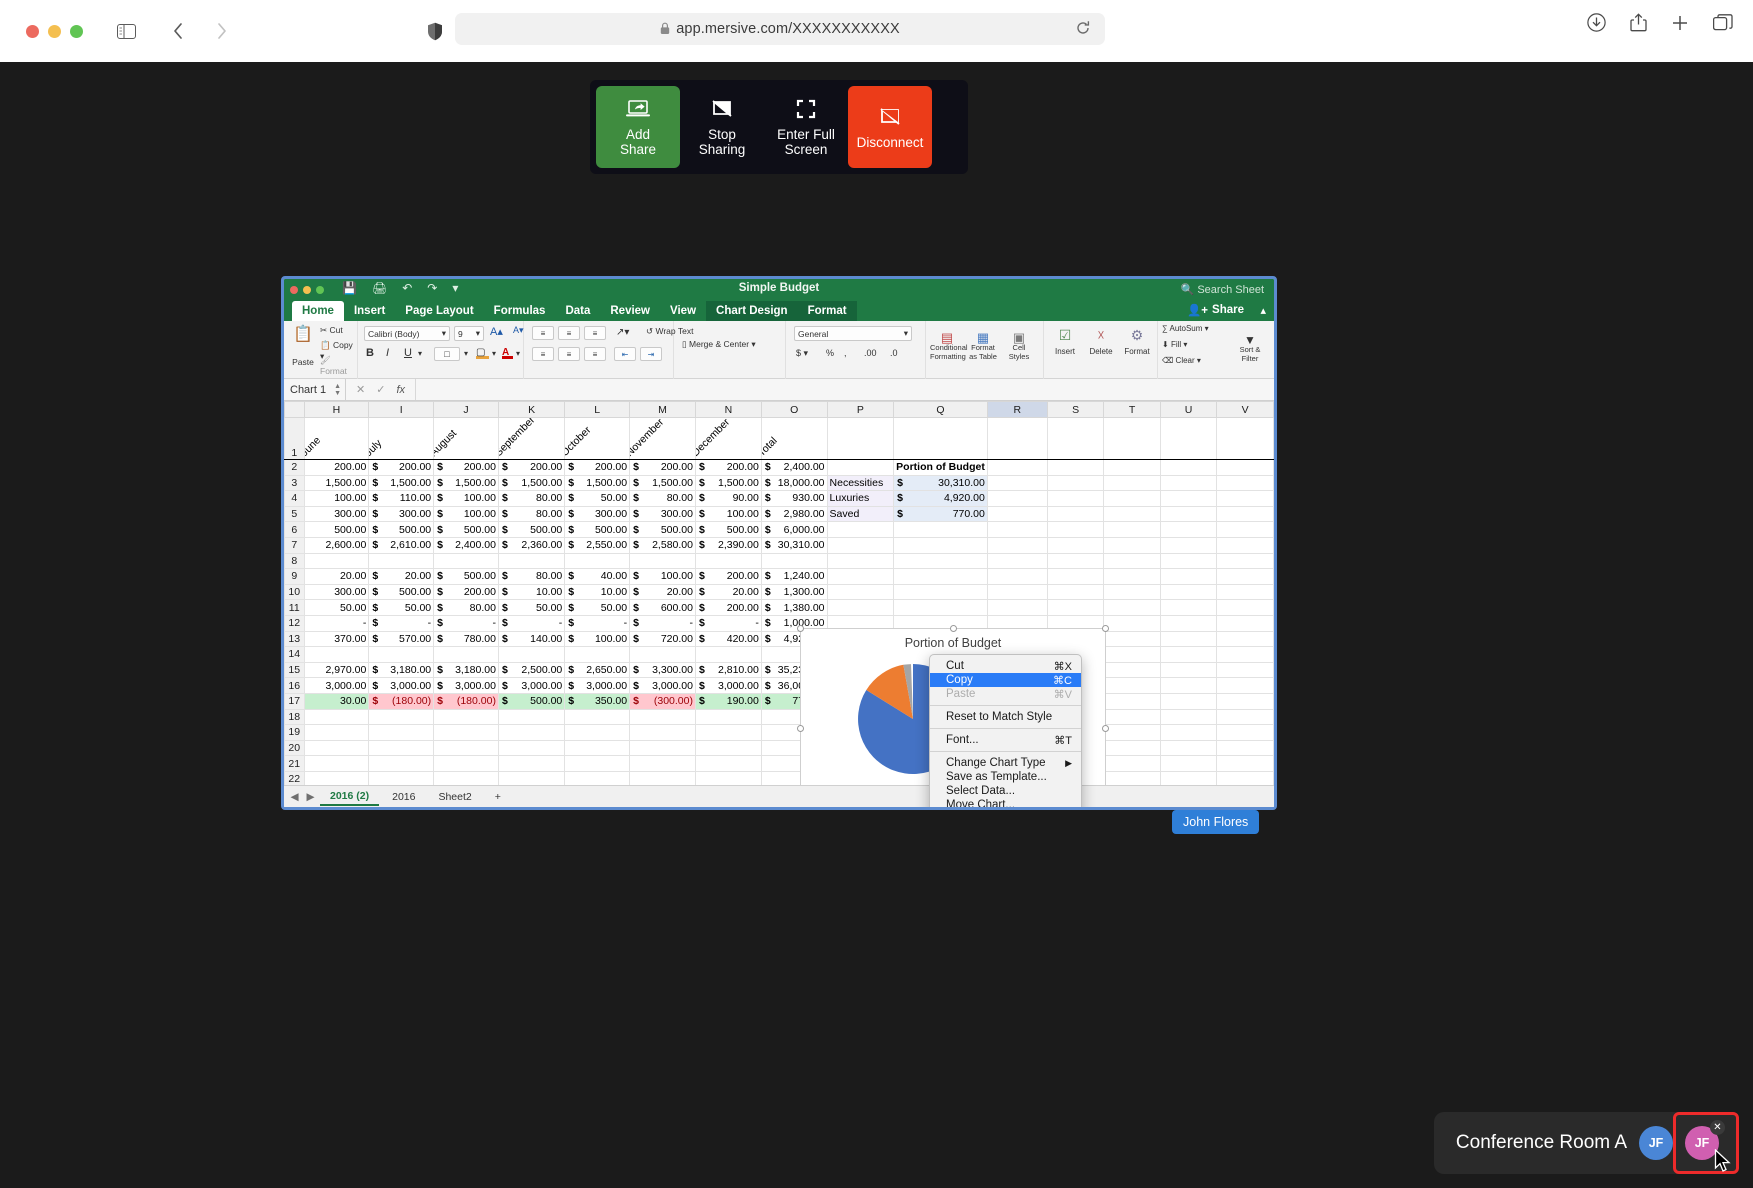 Image resolution: width=1753 pixels, height=1188 pixels. Describe the element at coordinates (294, 732) in the screenshot. I see `row-header-19: 19` at that location.